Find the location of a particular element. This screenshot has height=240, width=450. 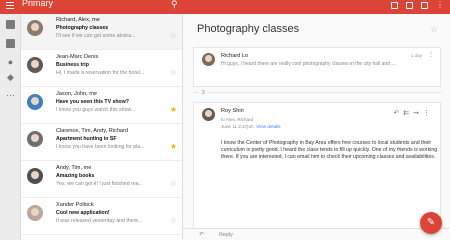

people-icon: ● is located at coordinates (10, 62).